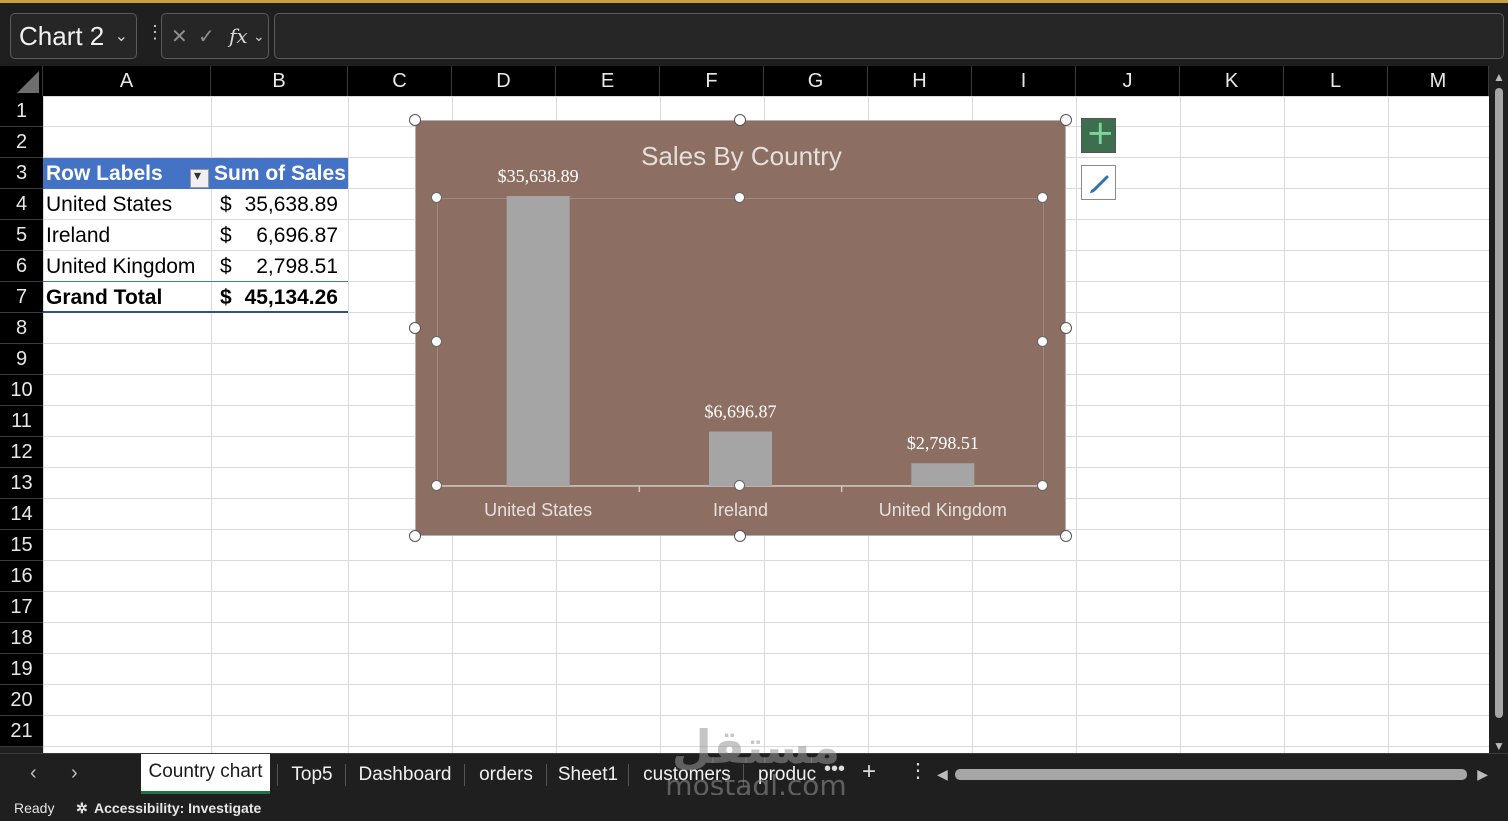 The height and width of the screenshot is (821, 1508). I want to click on pivot-row-value: 35,638.89, so click(284, 204).